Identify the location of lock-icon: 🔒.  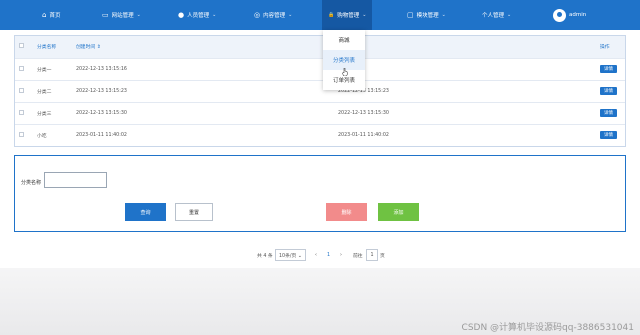
(331, 14).